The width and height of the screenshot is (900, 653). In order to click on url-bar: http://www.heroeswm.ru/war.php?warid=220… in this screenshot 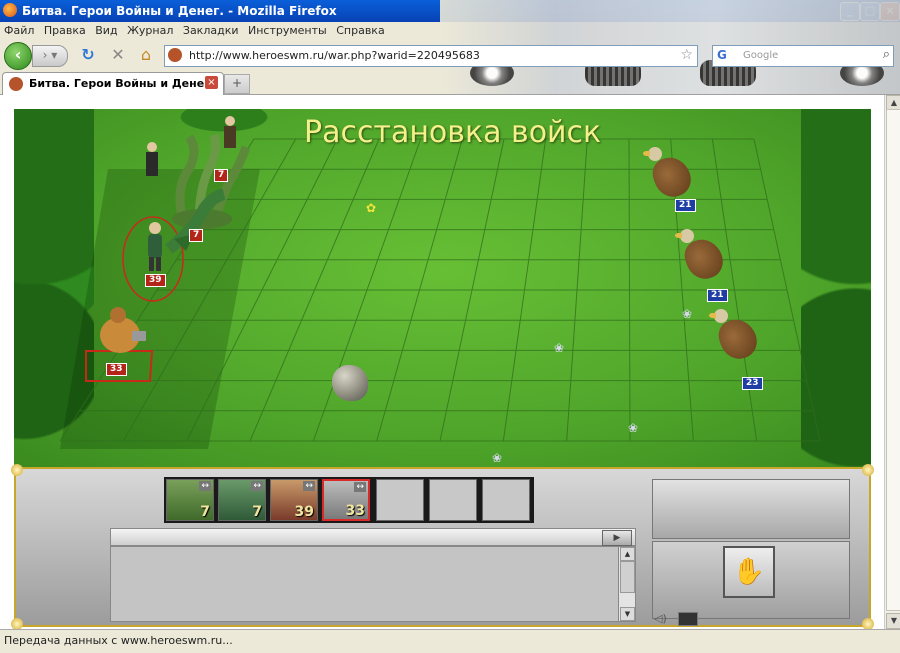, I will do `click(431, 56)`.